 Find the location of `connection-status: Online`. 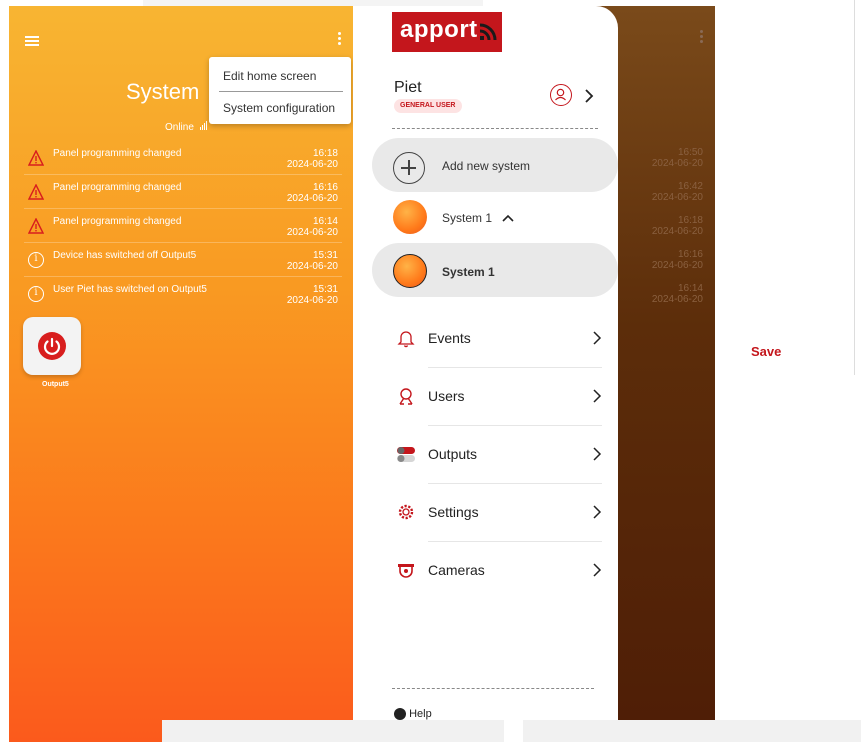

connection-status: Online is located at coordinates (186, 127).